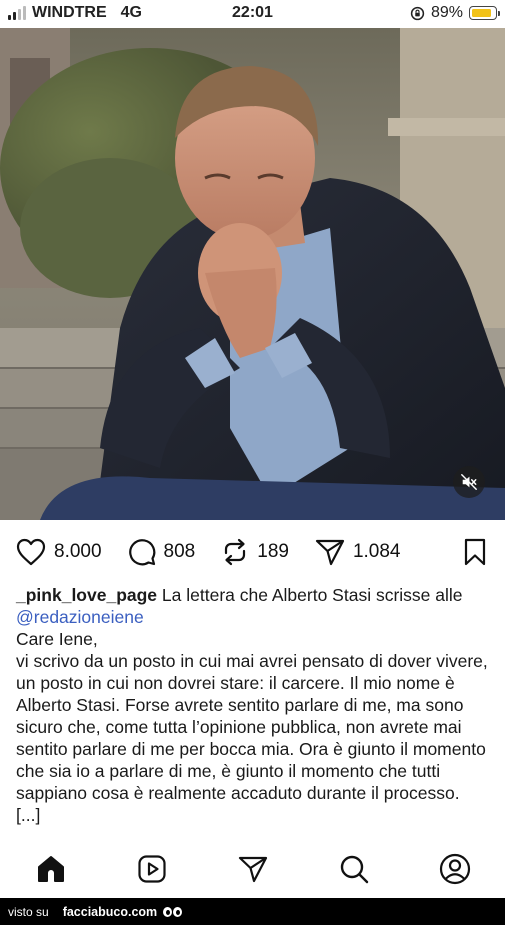 This screenshot has width=505, height=925. I want to click on battery-info: 89%, so click(455, 13).